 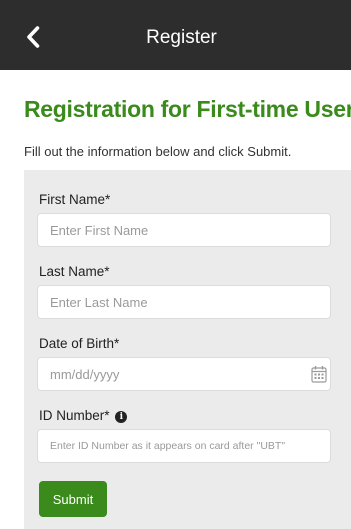 I want to click on top-bar: Register, so click(x=175, y=35).